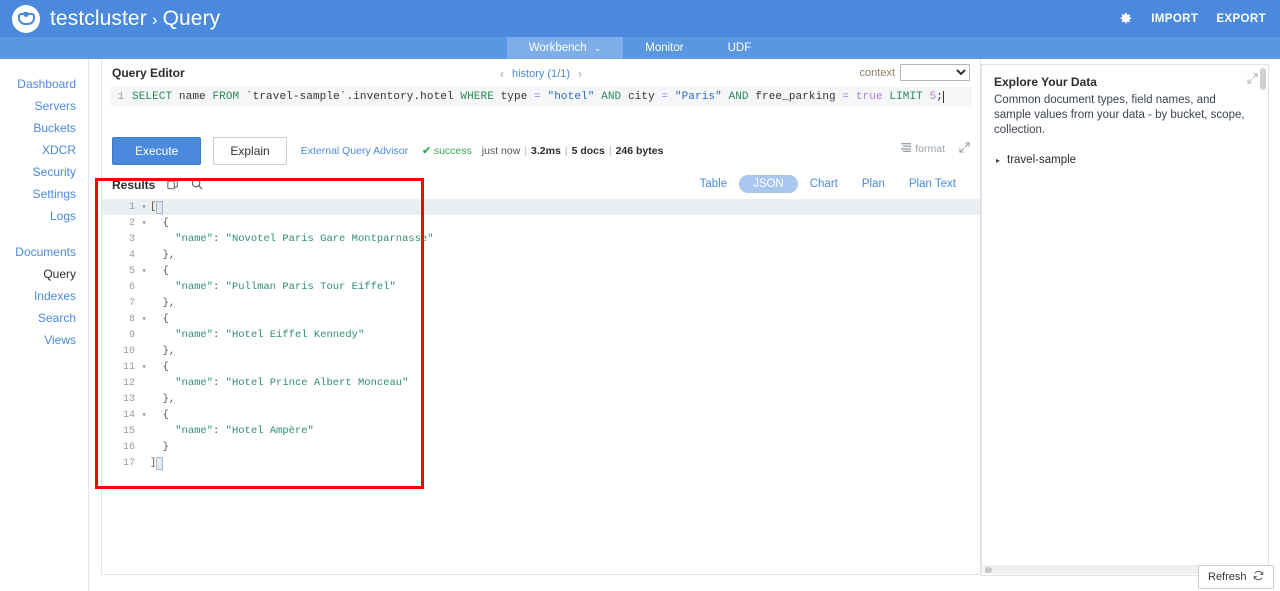  I want to click on tab-plan: Plan, so click(873, 184).